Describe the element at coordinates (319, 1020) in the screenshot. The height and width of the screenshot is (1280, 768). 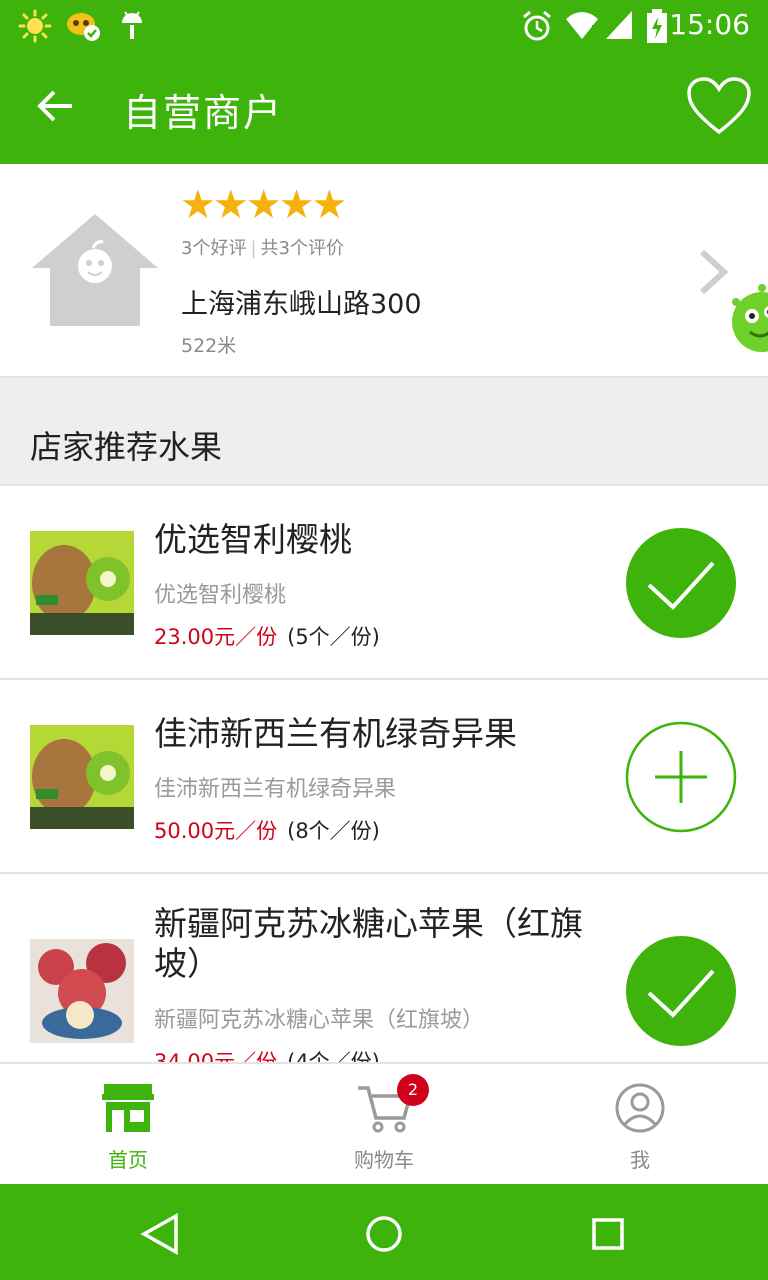
I see `product-subtitle: 新疆阿克苏冰糖心苹果（红旗坡）` at that location.